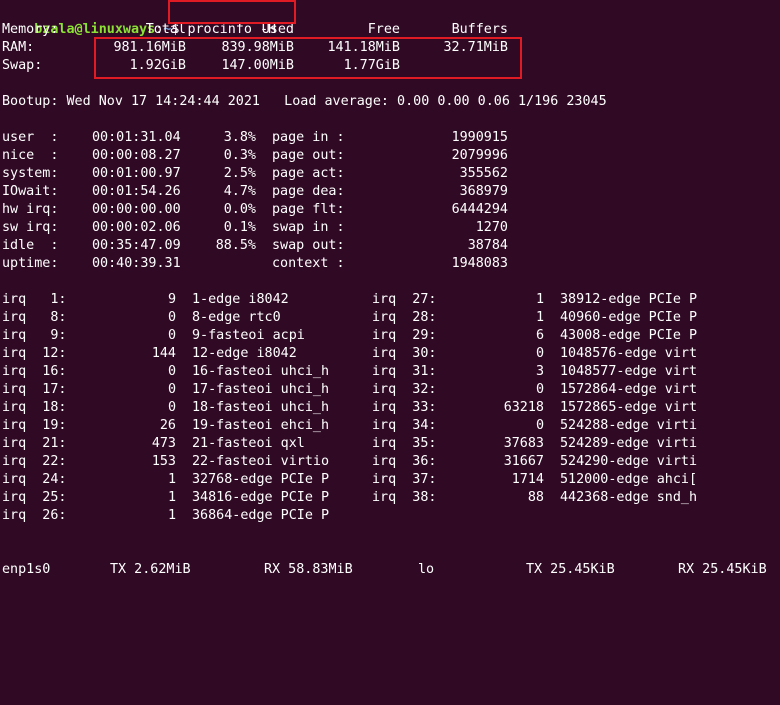 This screenshot has width=780, height=705. What do you see at coordinates (30, 227) in the screenshot?
I see `cpu-label: sw irq:` at bounding box center [30, 227].